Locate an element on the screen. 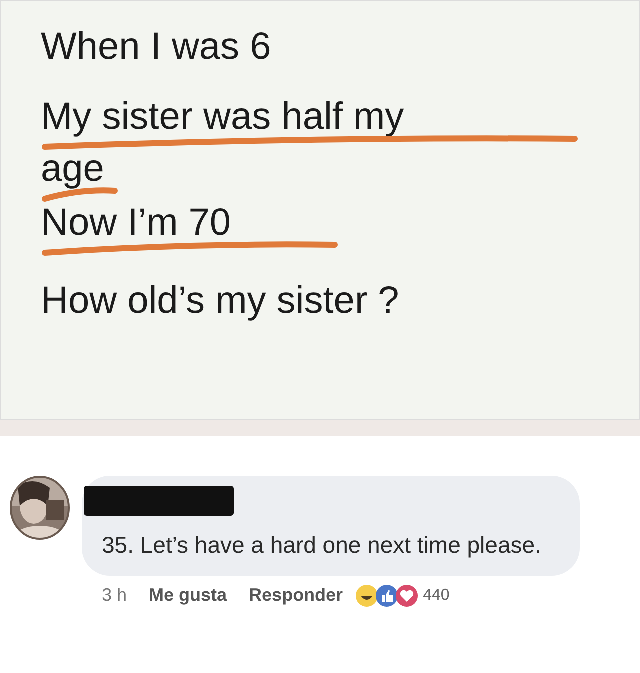 This screenshot has height=673, width=640. comment-time: 3 h is located at coordinates (115, 595).